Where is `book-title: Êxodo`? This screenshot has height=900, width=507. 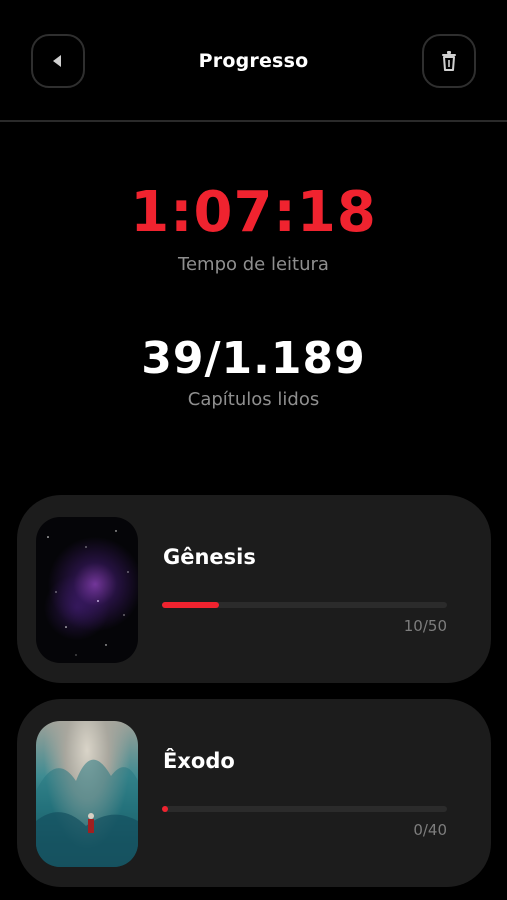 book-title: Êxodo is located at coordinates (199, 761).